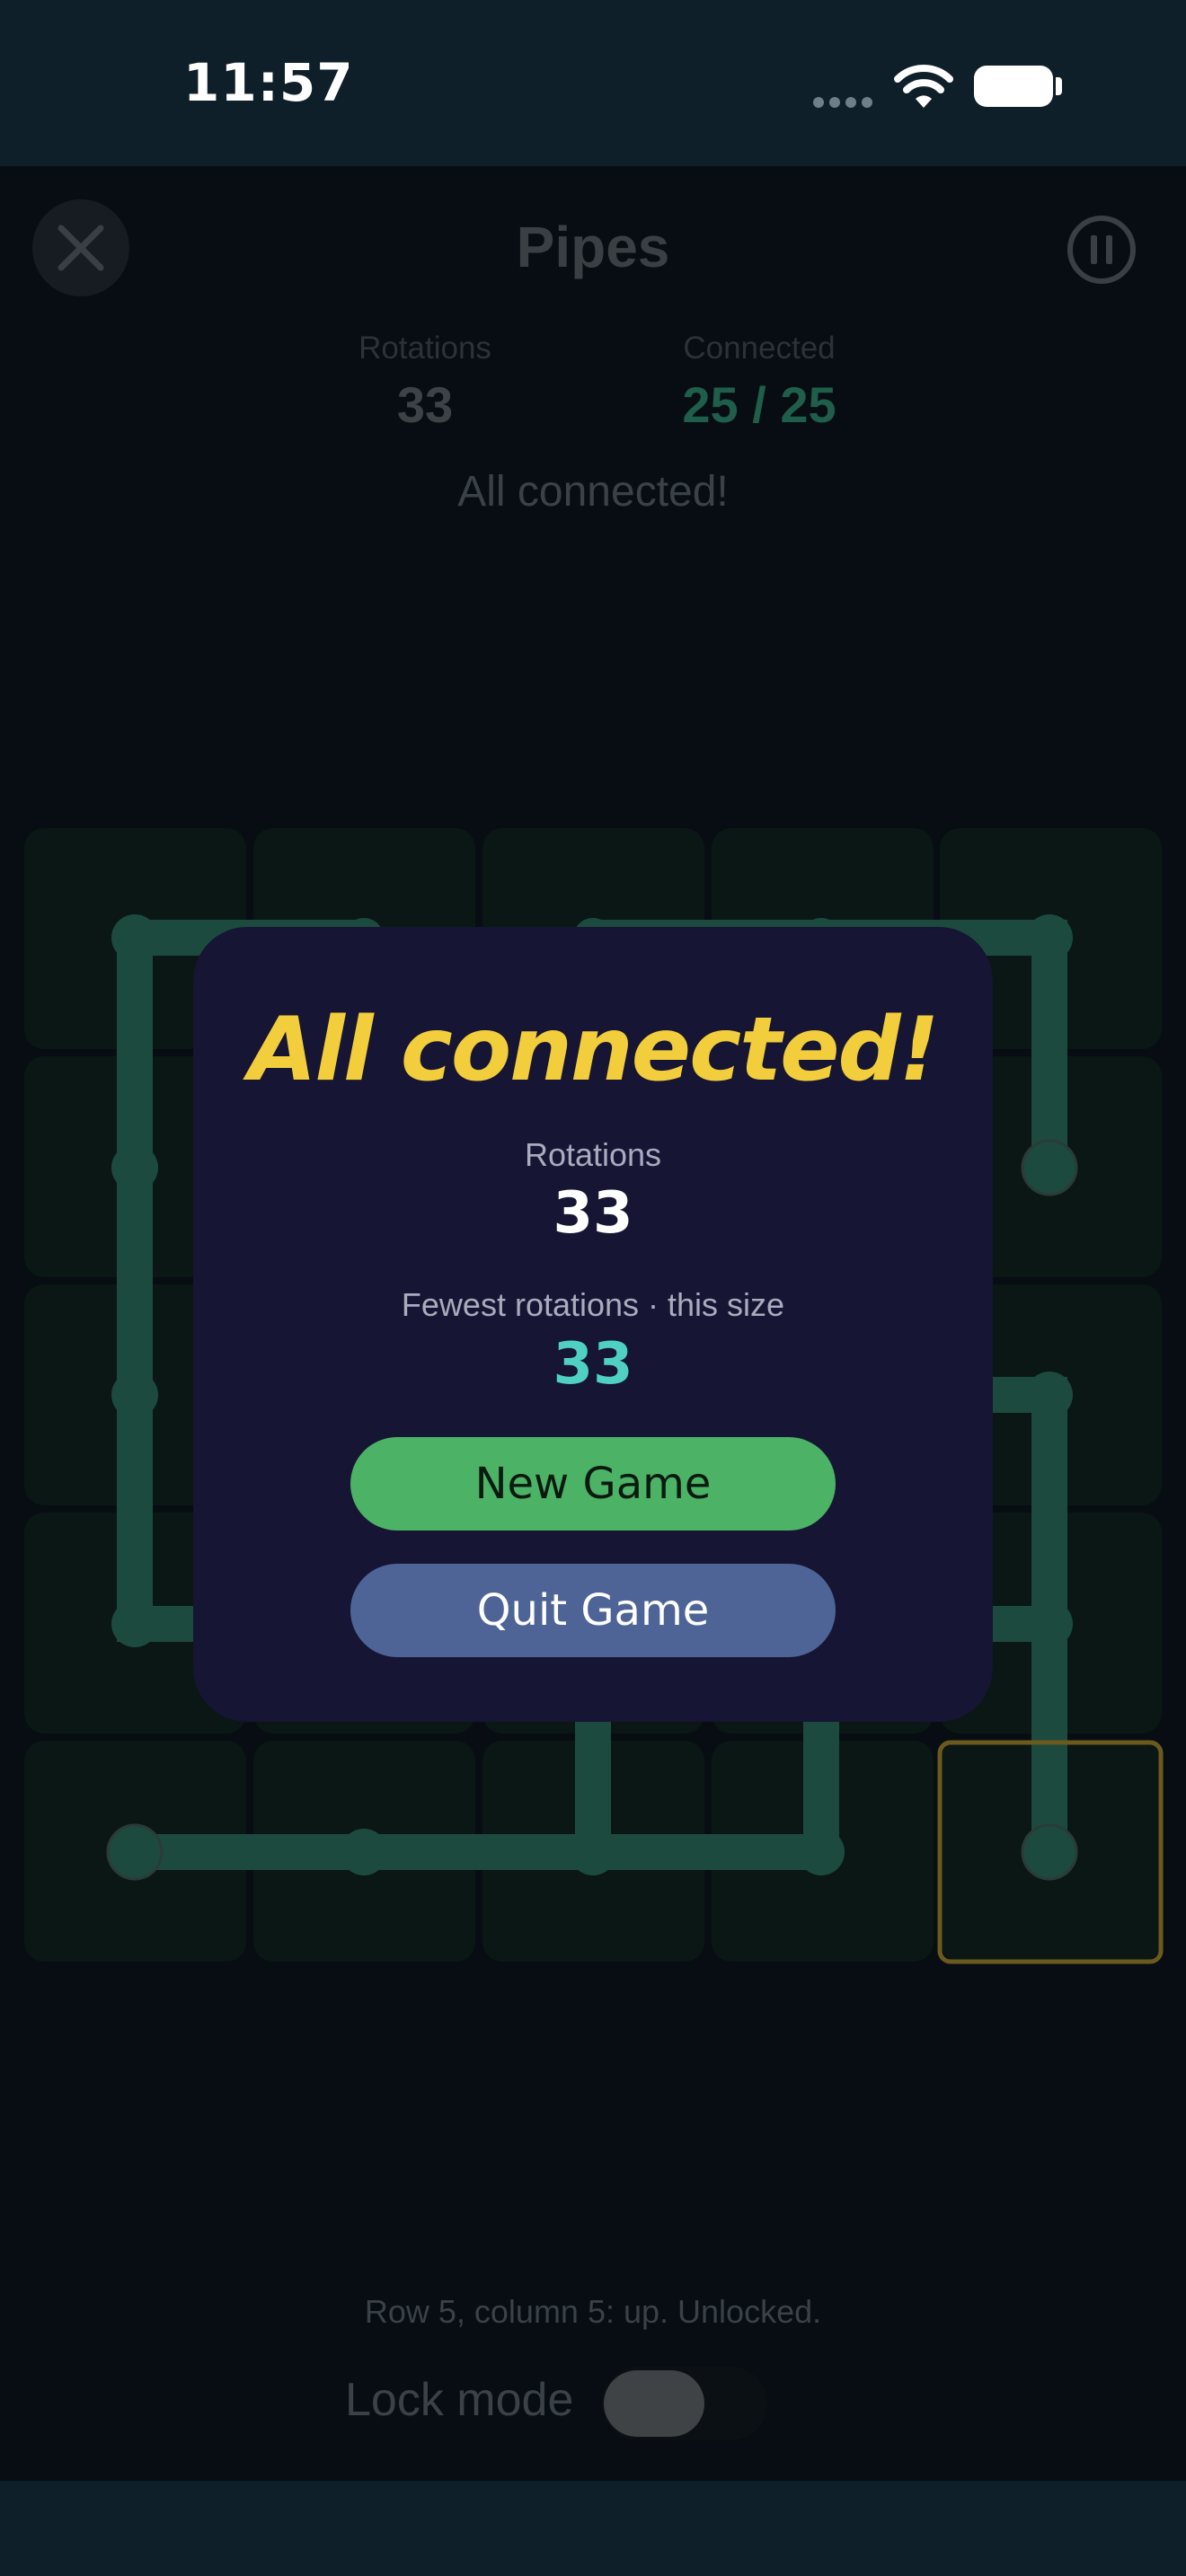 This screenshot has width=1186, height=2576. What do you see at coordinates (593, 2311) in the screenshot?
I see `cell-status: Row 5, column 5: up. Unlocked.` at bounding box center [593, 2311].